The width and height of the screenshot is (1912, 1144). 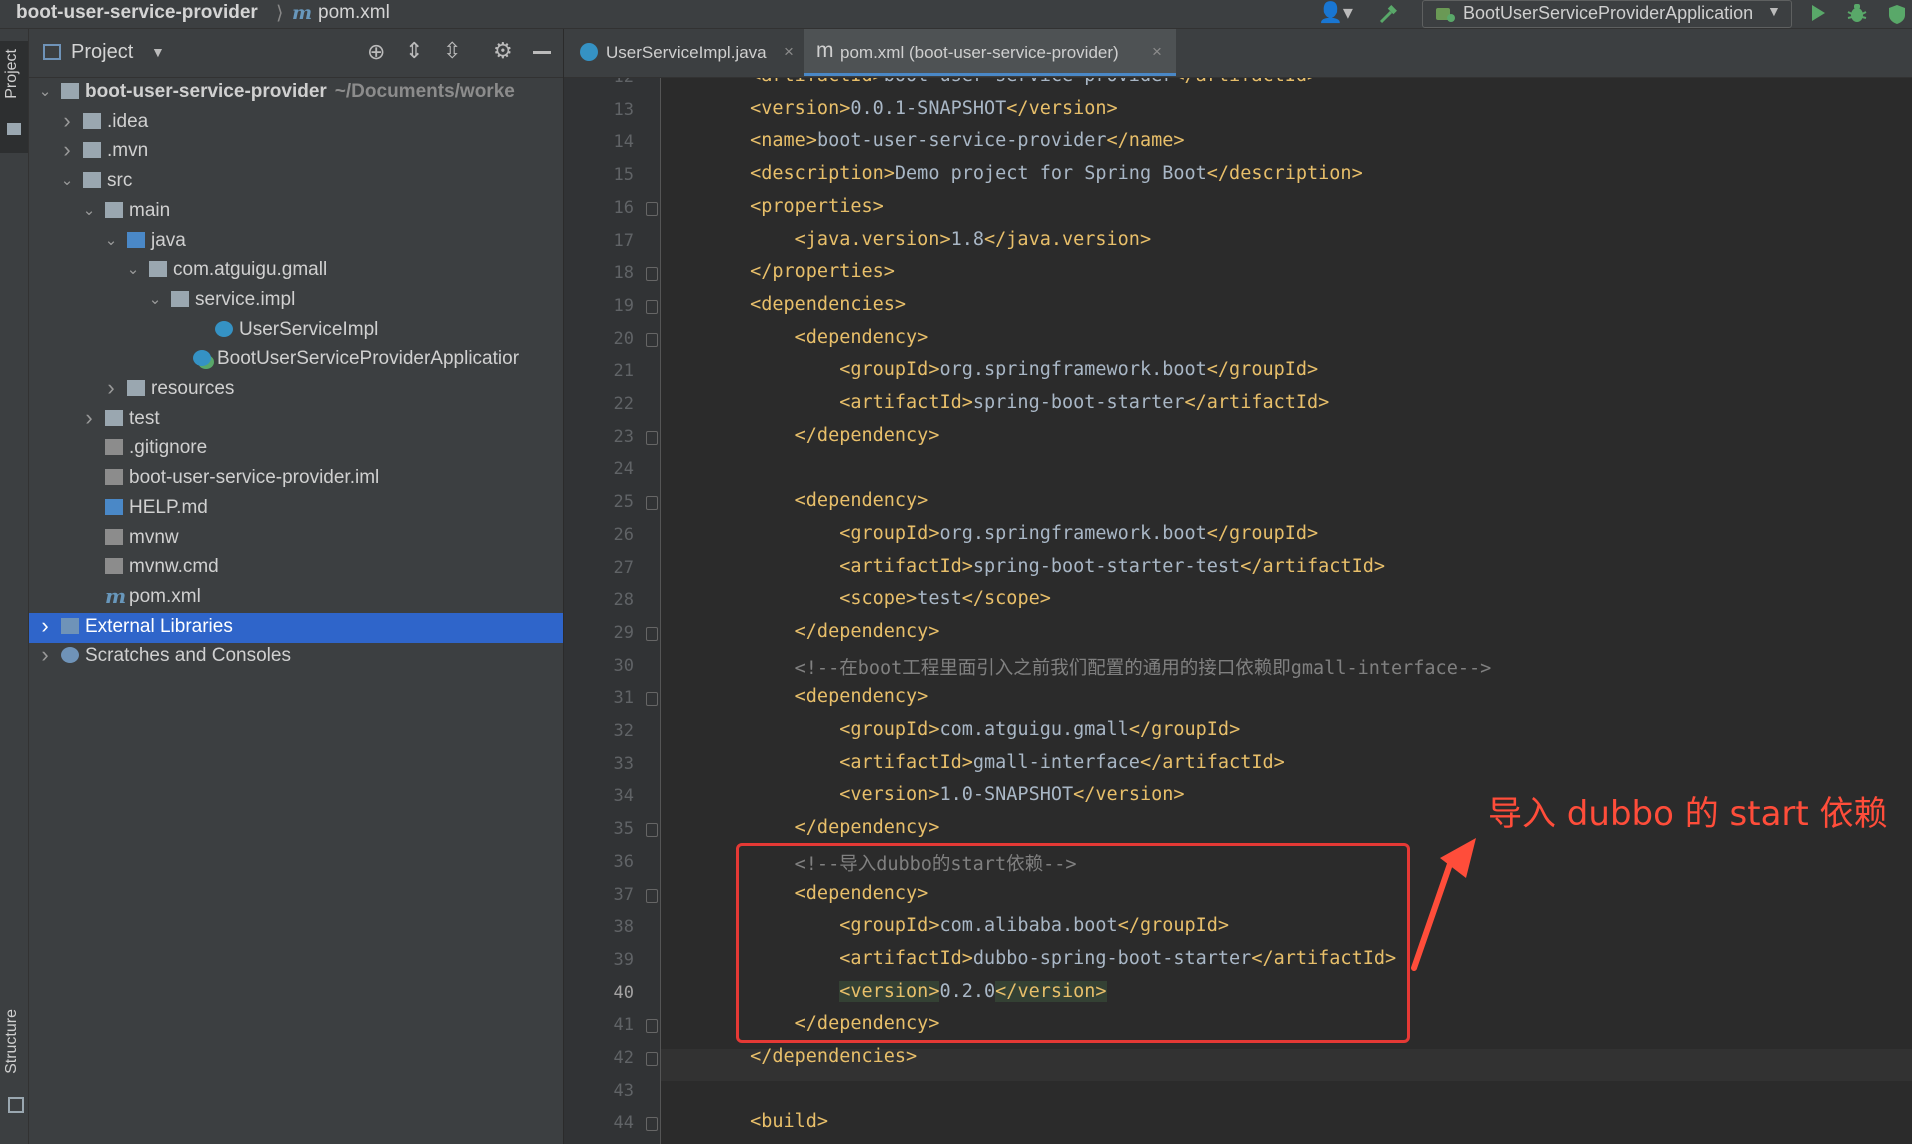 What do you see at coordinates (906, 245) in the screenshot?
I see `code-line: <java.version>1.8</java.version>` at bounding box center [906, 245].